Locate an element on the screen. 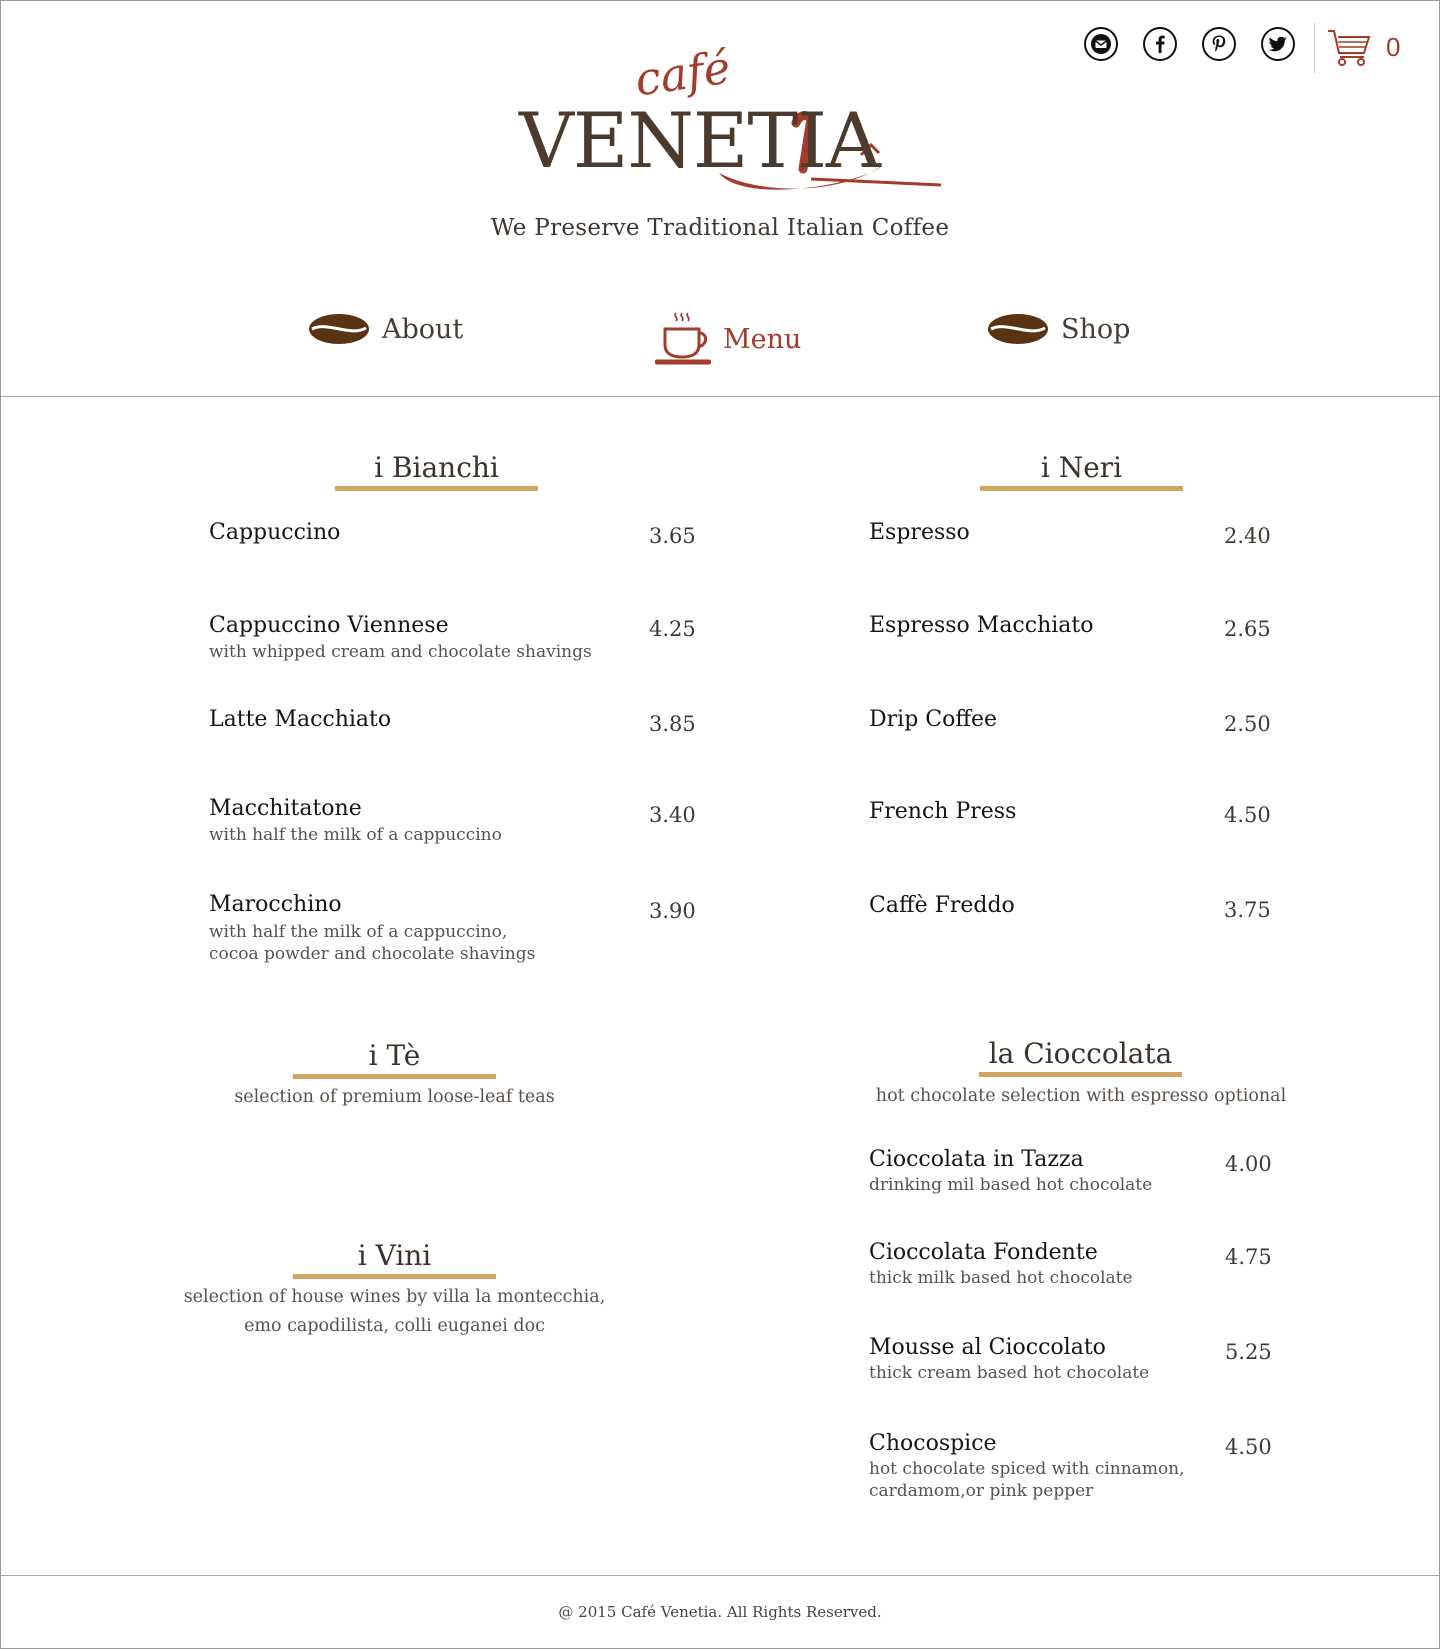  email-icon is located at coordinates (1101, 44).